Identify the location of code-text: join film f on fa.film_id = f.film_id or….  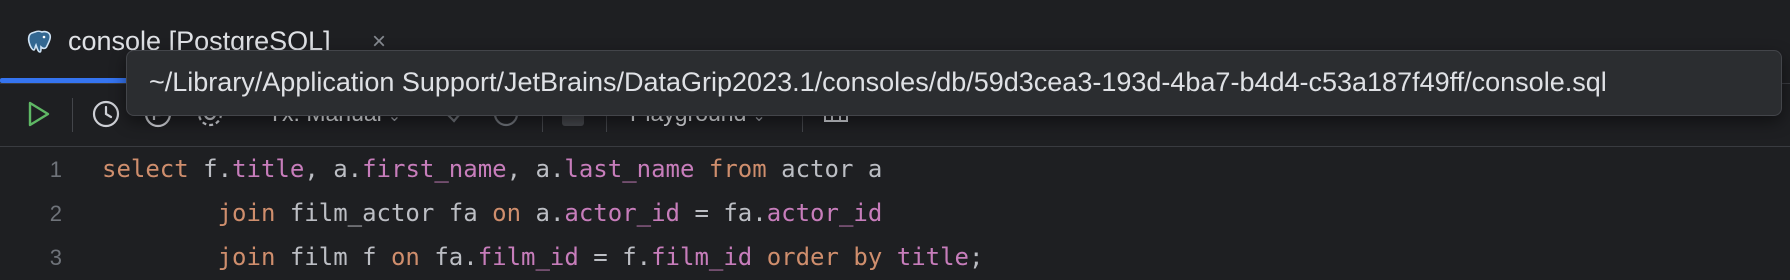
(543, 257).